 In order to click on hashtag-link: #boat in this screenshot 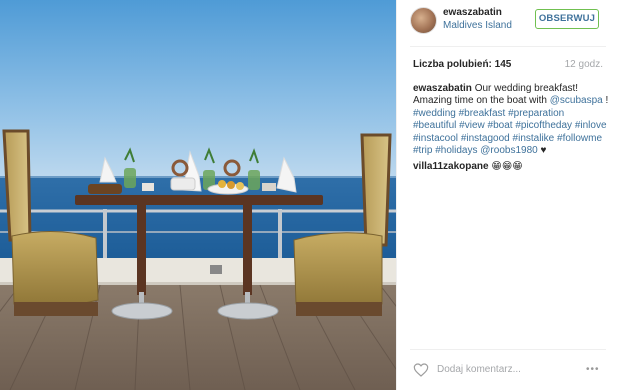, I will do `click(500, 125)`.